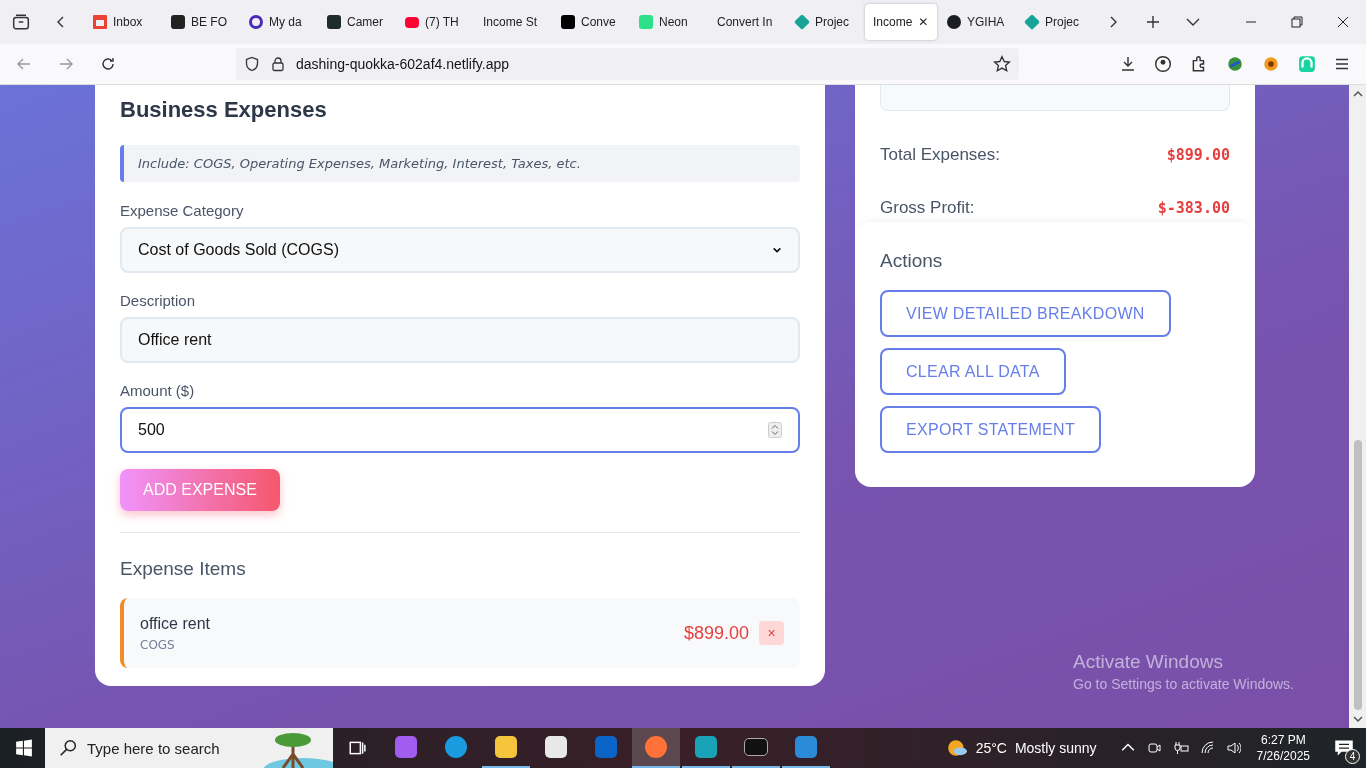  I want to click on scroll-up-icon, so click(1357, 94).